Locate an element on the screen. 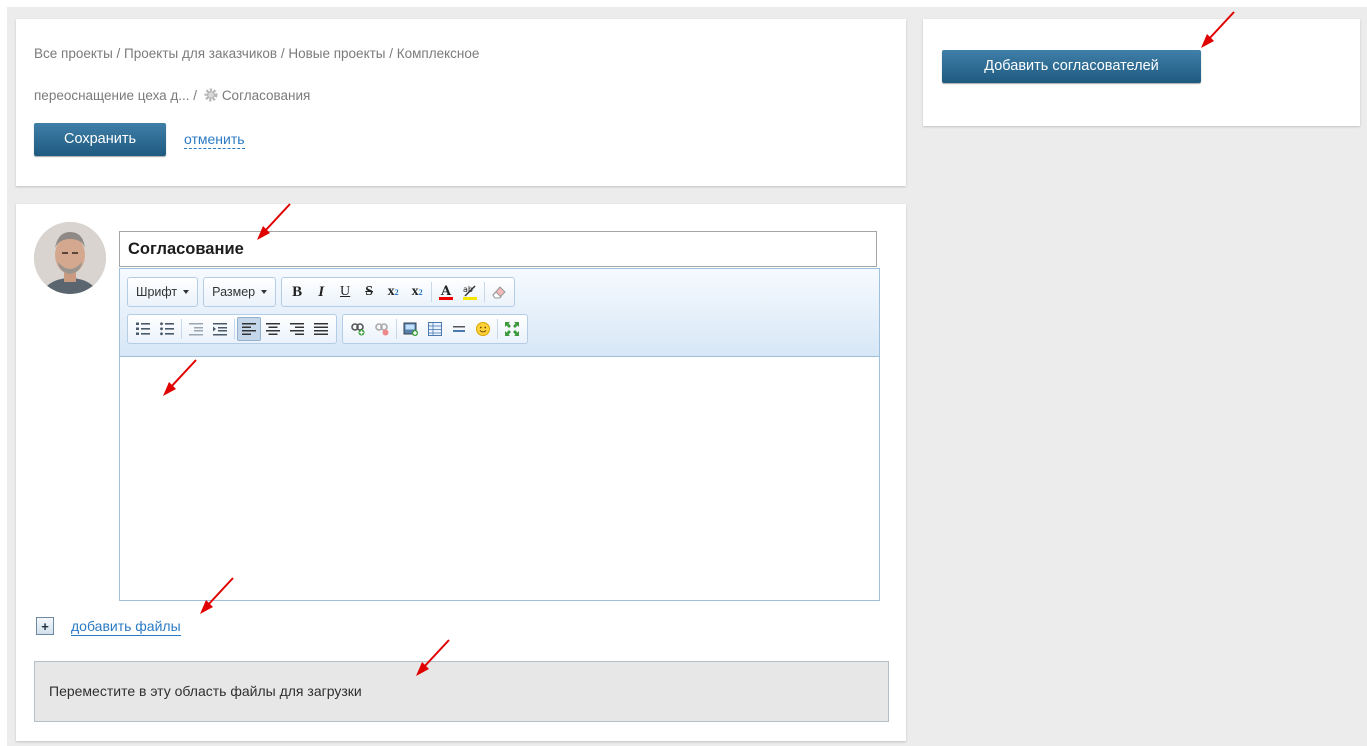 The height and width of the screenshot is (746, 1367). approvers-panel: Добавить согласователей is located at coordinates (1141, 72).